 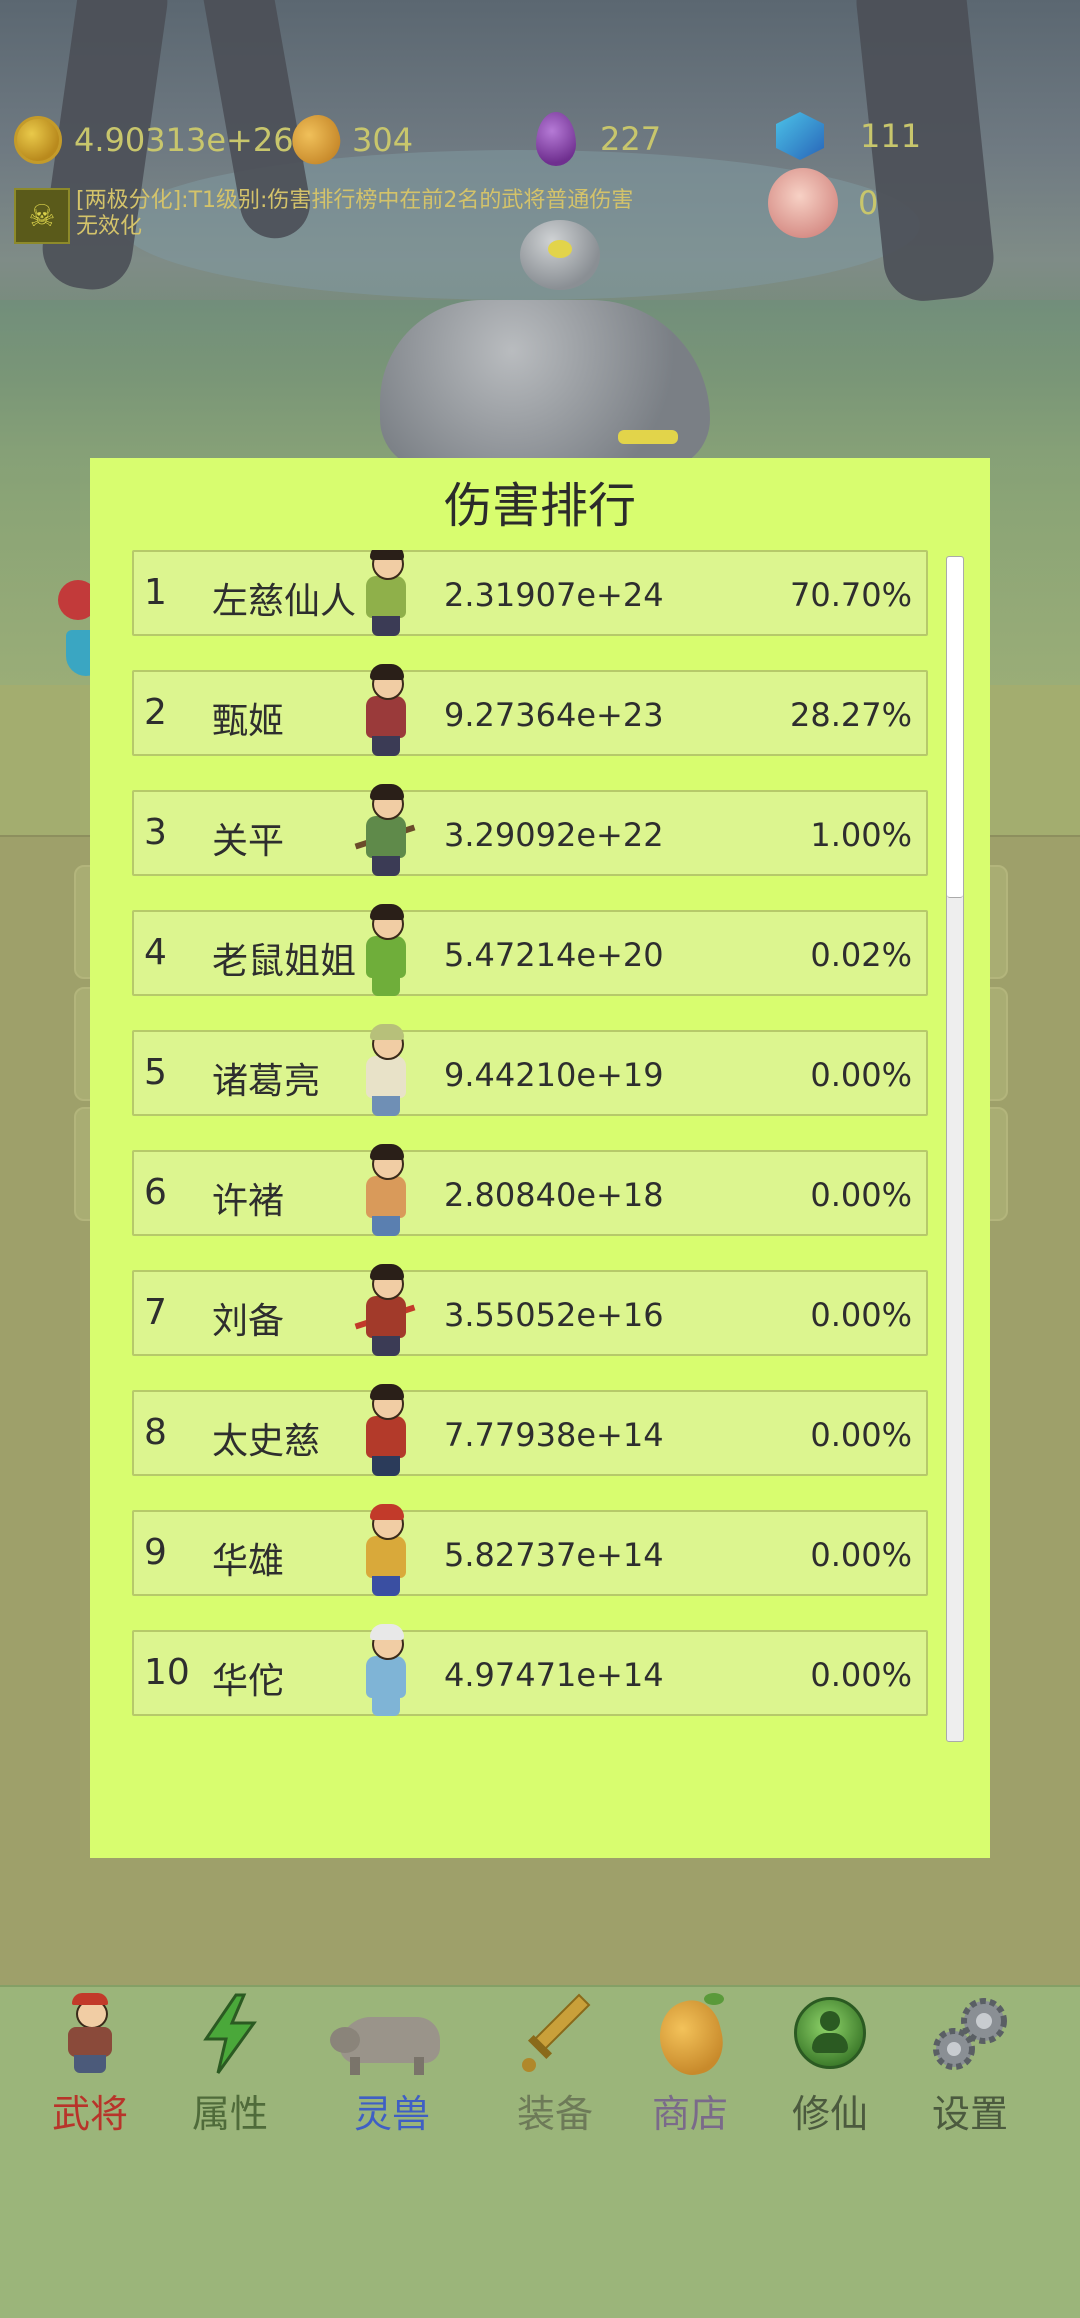 I want to click on rank-number: 7, so click(x=155, y=1312).